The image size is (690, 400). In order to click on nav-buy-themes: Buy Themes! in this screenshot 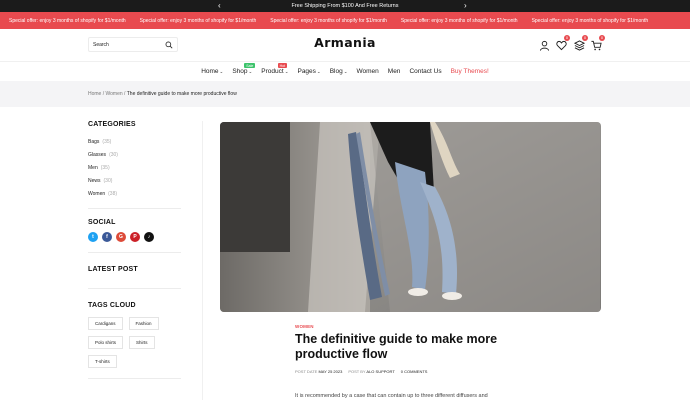, I will do `click(470, 71)`.